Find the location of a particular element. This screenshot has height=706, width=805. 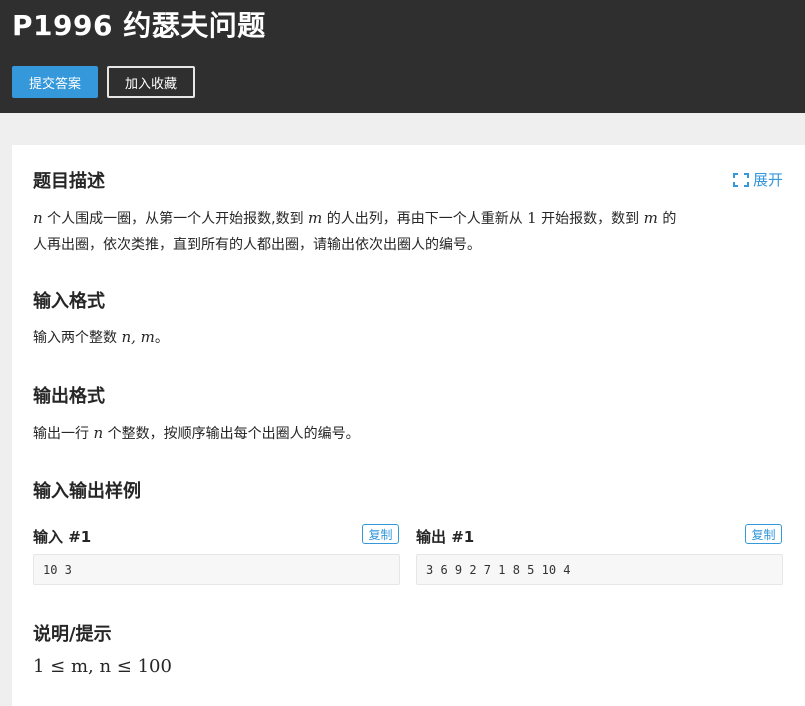

output-format-part: 个整数，按顺序输出每个出圈人的编号。 is located at coordinates (233, 434).